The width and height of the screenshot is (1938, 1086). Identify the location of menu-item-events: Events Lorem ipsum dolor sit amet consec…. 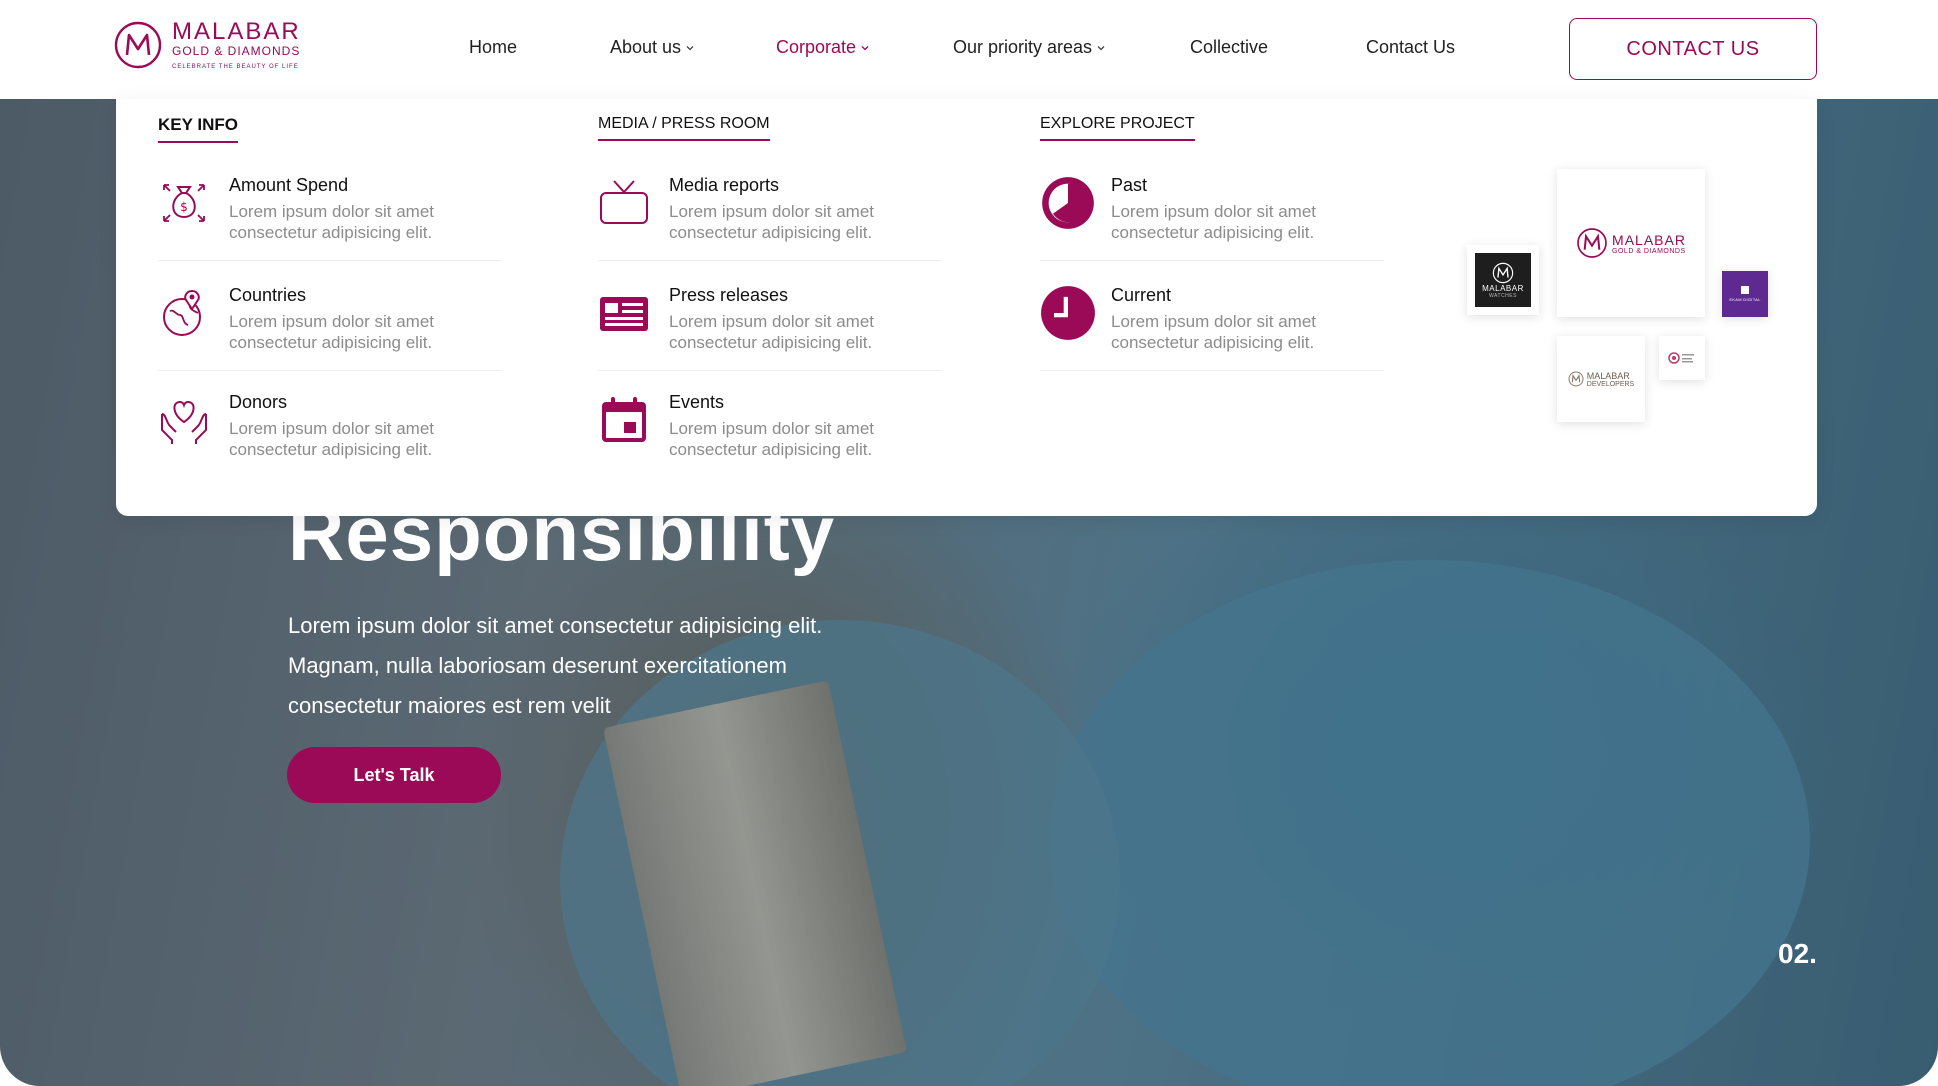
(770, 432).